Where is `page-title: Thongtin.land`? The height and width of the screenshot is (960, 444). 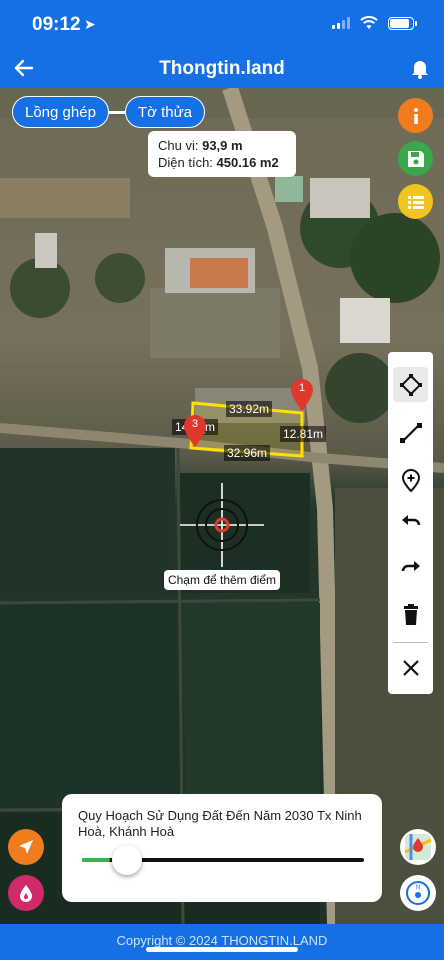 page-title: Thongtin.land is located at coordinates (222, 68).